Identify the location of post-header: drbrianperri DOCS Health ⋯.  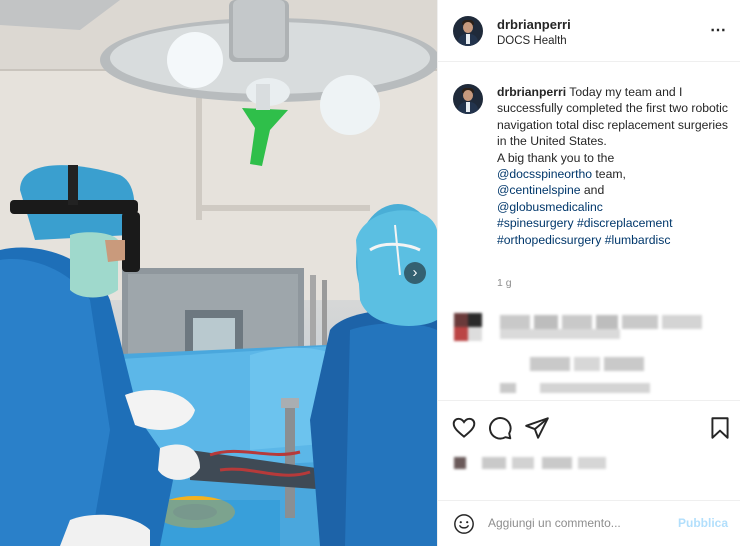
(589, 31).